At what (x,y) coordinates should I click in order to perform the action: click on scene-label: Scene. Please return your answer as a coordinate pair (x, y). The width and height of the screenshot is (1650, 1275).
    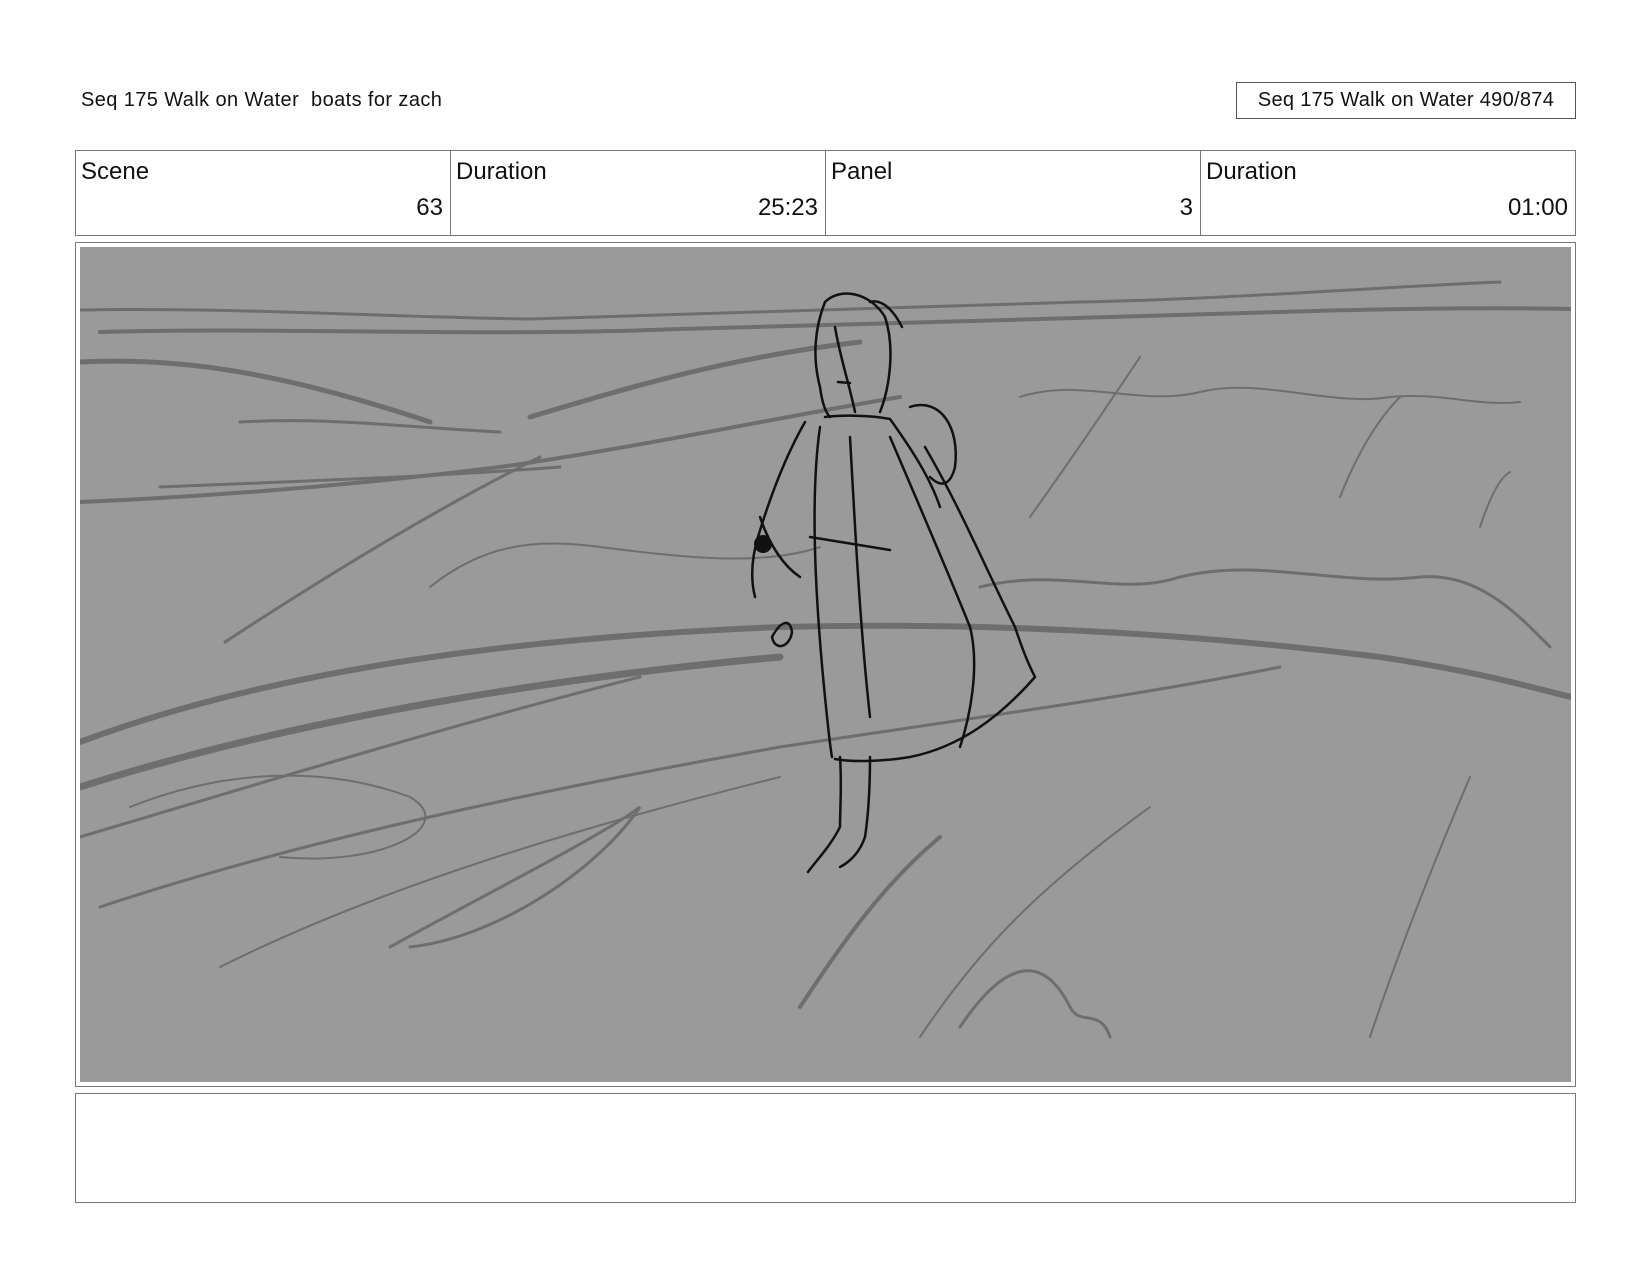
    Looking at the image, I should click on (115, 171).